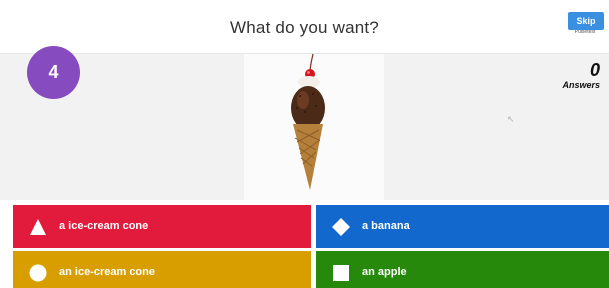 This screenshot has height=288, width=609. What do you see at coordinates (594, 70) in the screenshot?
I see `answers-count: 0` at bounding box center [594, 70].